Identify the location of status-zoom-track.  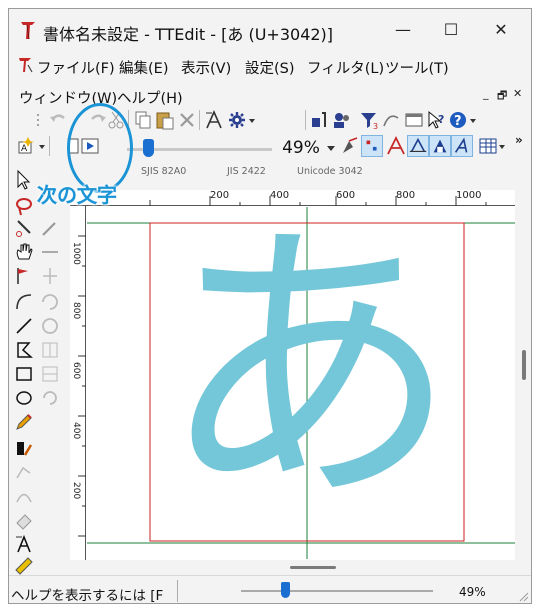
(337, 591).